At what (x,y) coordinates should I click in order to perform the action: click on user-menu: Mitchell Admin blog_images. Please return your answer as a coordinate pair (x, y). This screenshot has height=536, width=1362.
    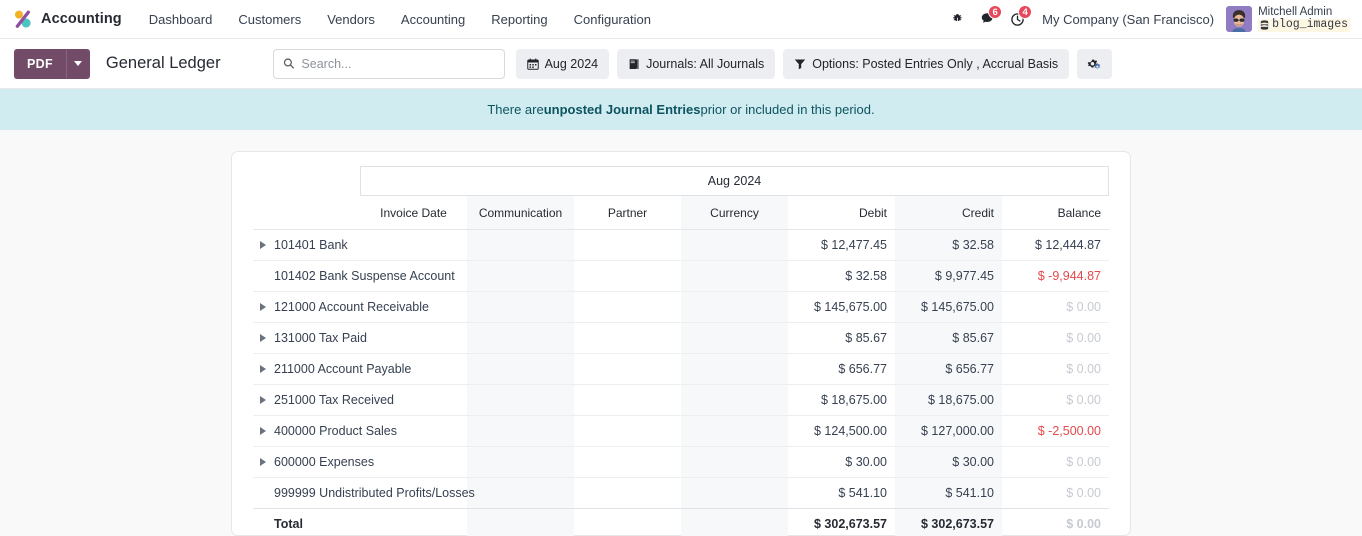
    Looking at the image, I should click on (1289, 19).